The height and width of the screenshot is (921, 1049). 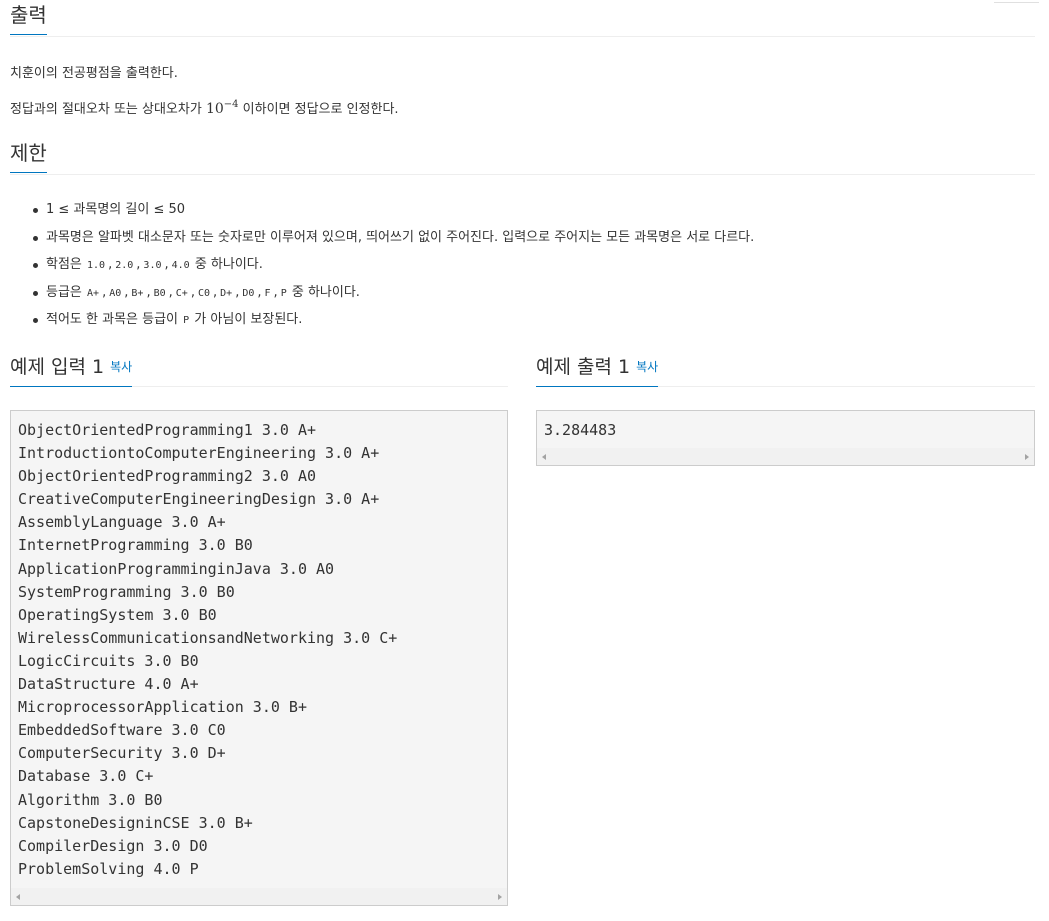 What do you see at coordinates (124, 265) in the screenshot?
I see `credit-code: 2.0` at bounding box center [124, 265].